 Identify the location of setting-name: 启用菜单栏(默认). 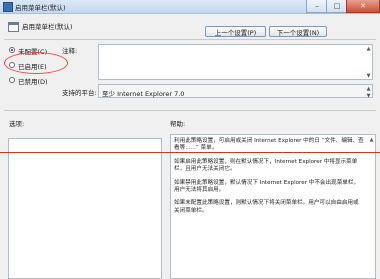
(47, 27).